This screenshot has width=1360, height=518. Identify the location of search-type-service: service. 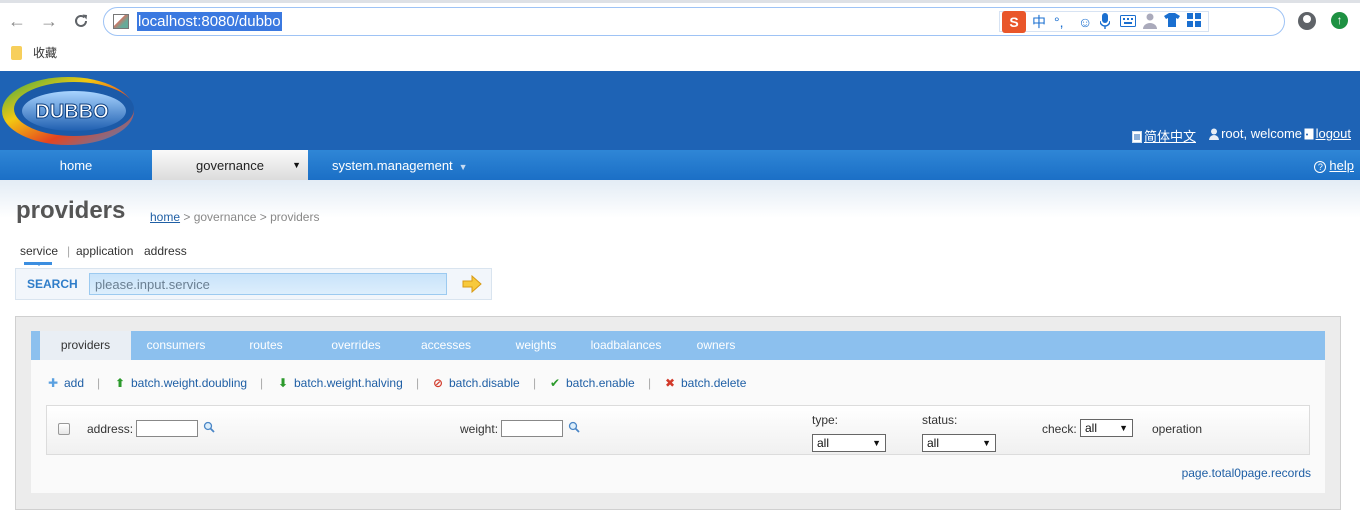
(39, 251).